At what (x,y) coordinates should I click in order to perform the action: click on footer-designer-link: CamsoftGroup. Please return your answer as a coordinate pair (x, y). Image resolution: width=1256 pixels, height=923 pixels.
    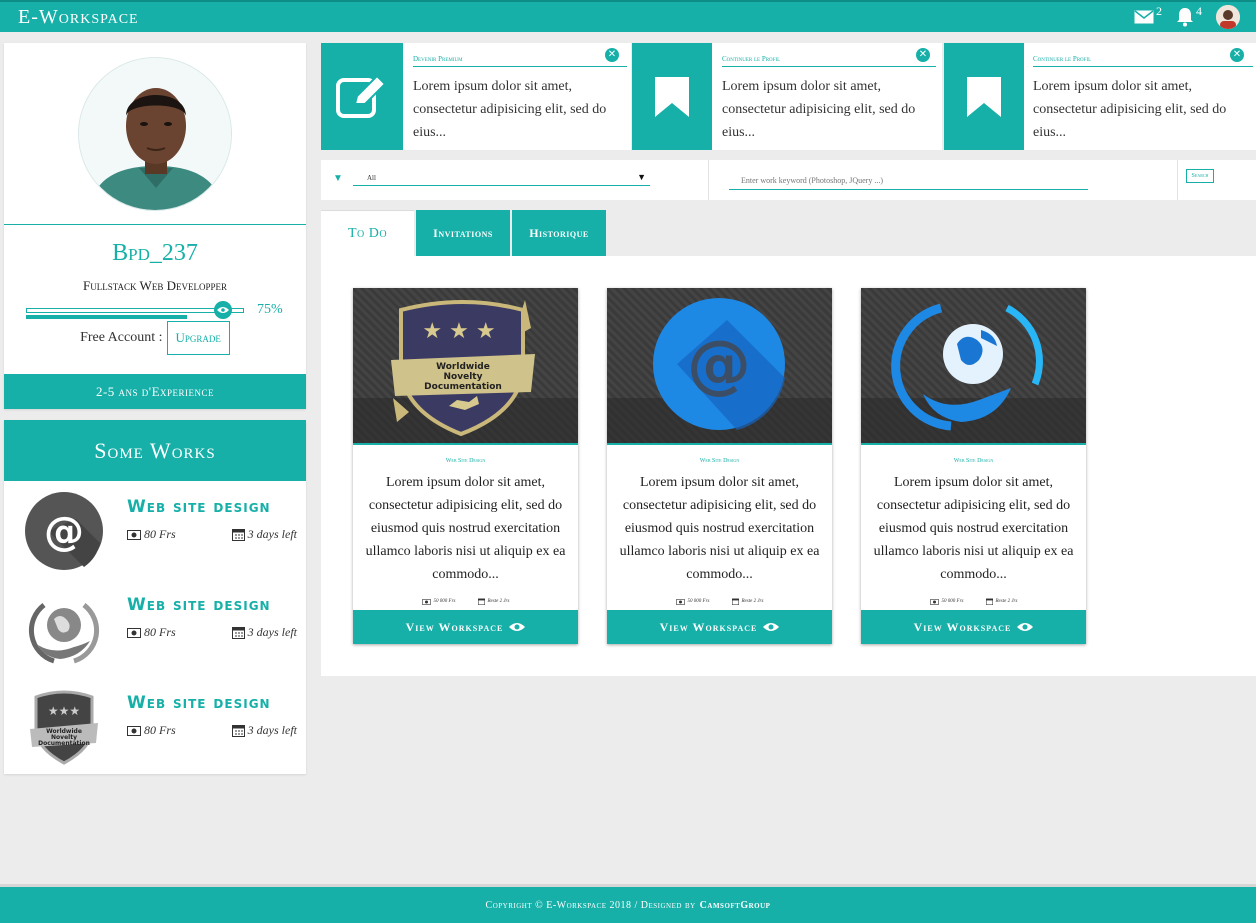
    Looking at the image, I should click on (735, 905).